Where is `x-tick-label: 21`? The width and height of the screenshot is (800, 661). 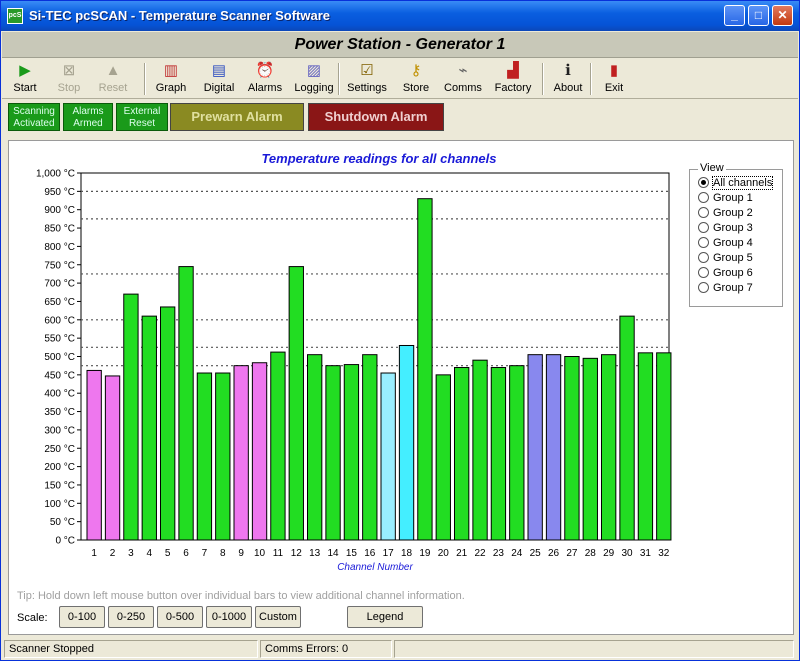
x-tick-label: 21 is located at coordinates (462, 553).